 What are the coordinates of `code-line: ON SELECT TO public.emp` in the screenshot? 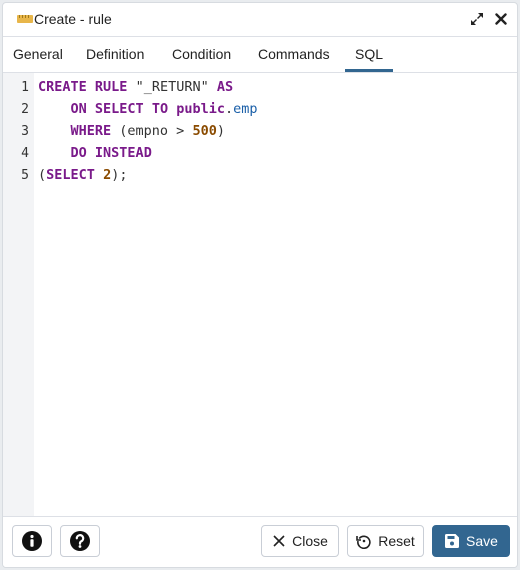 It's located at (164, 109).